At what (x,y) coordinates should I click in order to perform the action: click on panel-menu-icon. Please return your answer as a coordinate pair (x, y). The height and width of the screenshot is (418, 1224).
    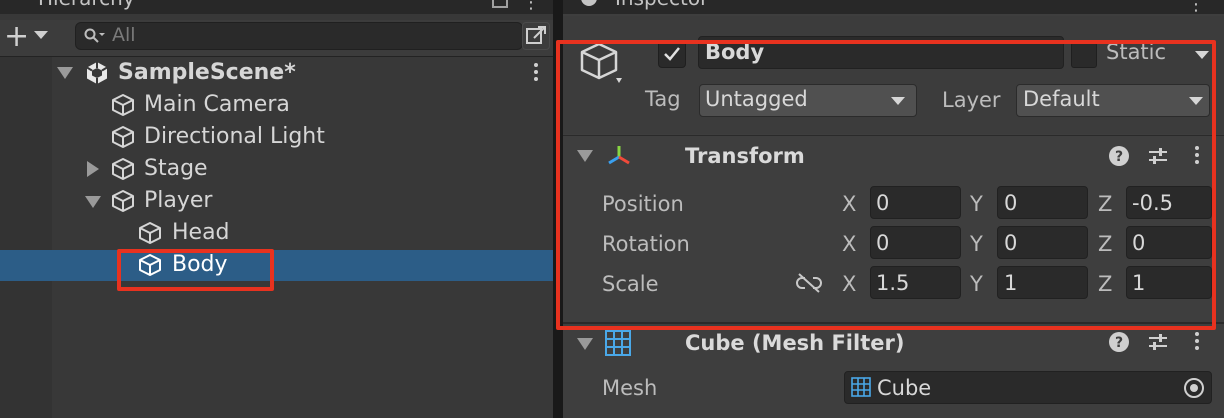
    Looking at the image, I should click on (500, 4).